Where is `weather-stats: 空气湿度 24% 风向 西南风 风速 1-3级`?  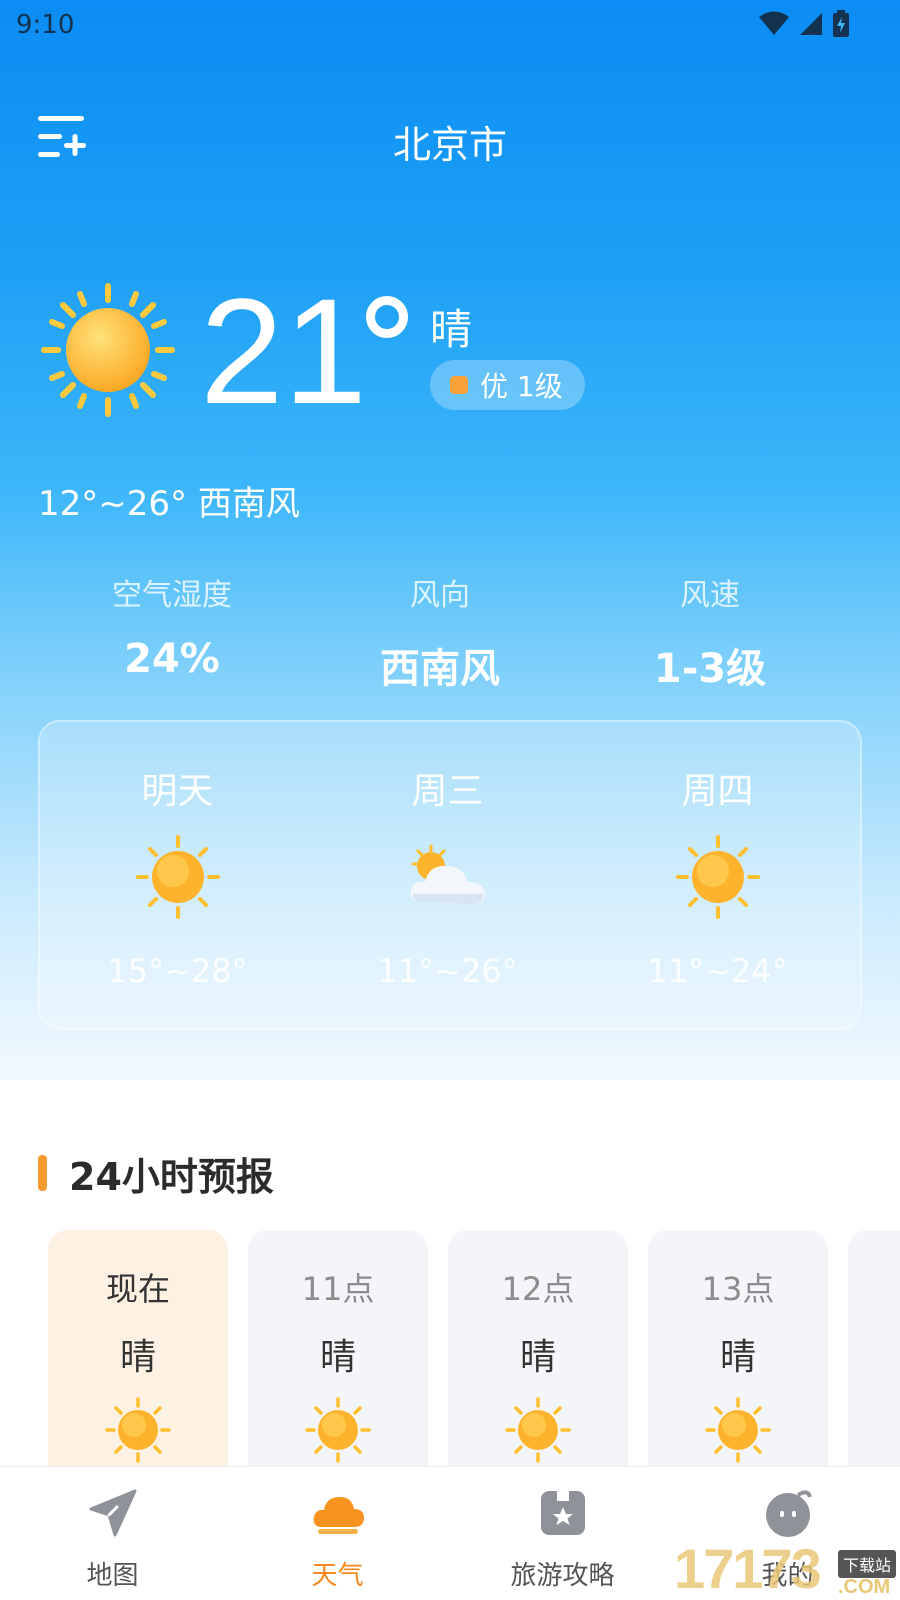
weather-stats: 空气湿度 24% 风向 西南风 风速 1-3级 is located at coordinates (450, 631).